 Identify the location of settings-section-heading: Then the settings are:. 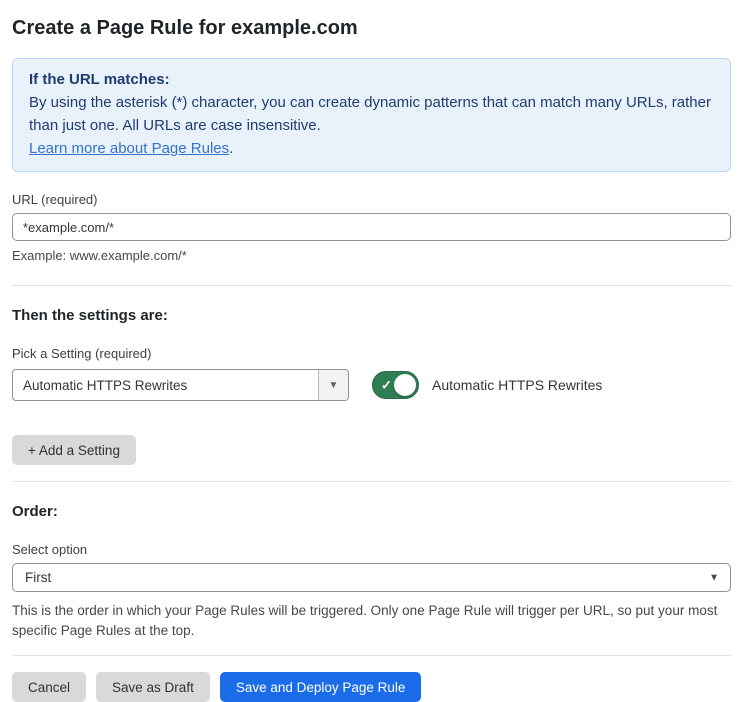
(90, 315).